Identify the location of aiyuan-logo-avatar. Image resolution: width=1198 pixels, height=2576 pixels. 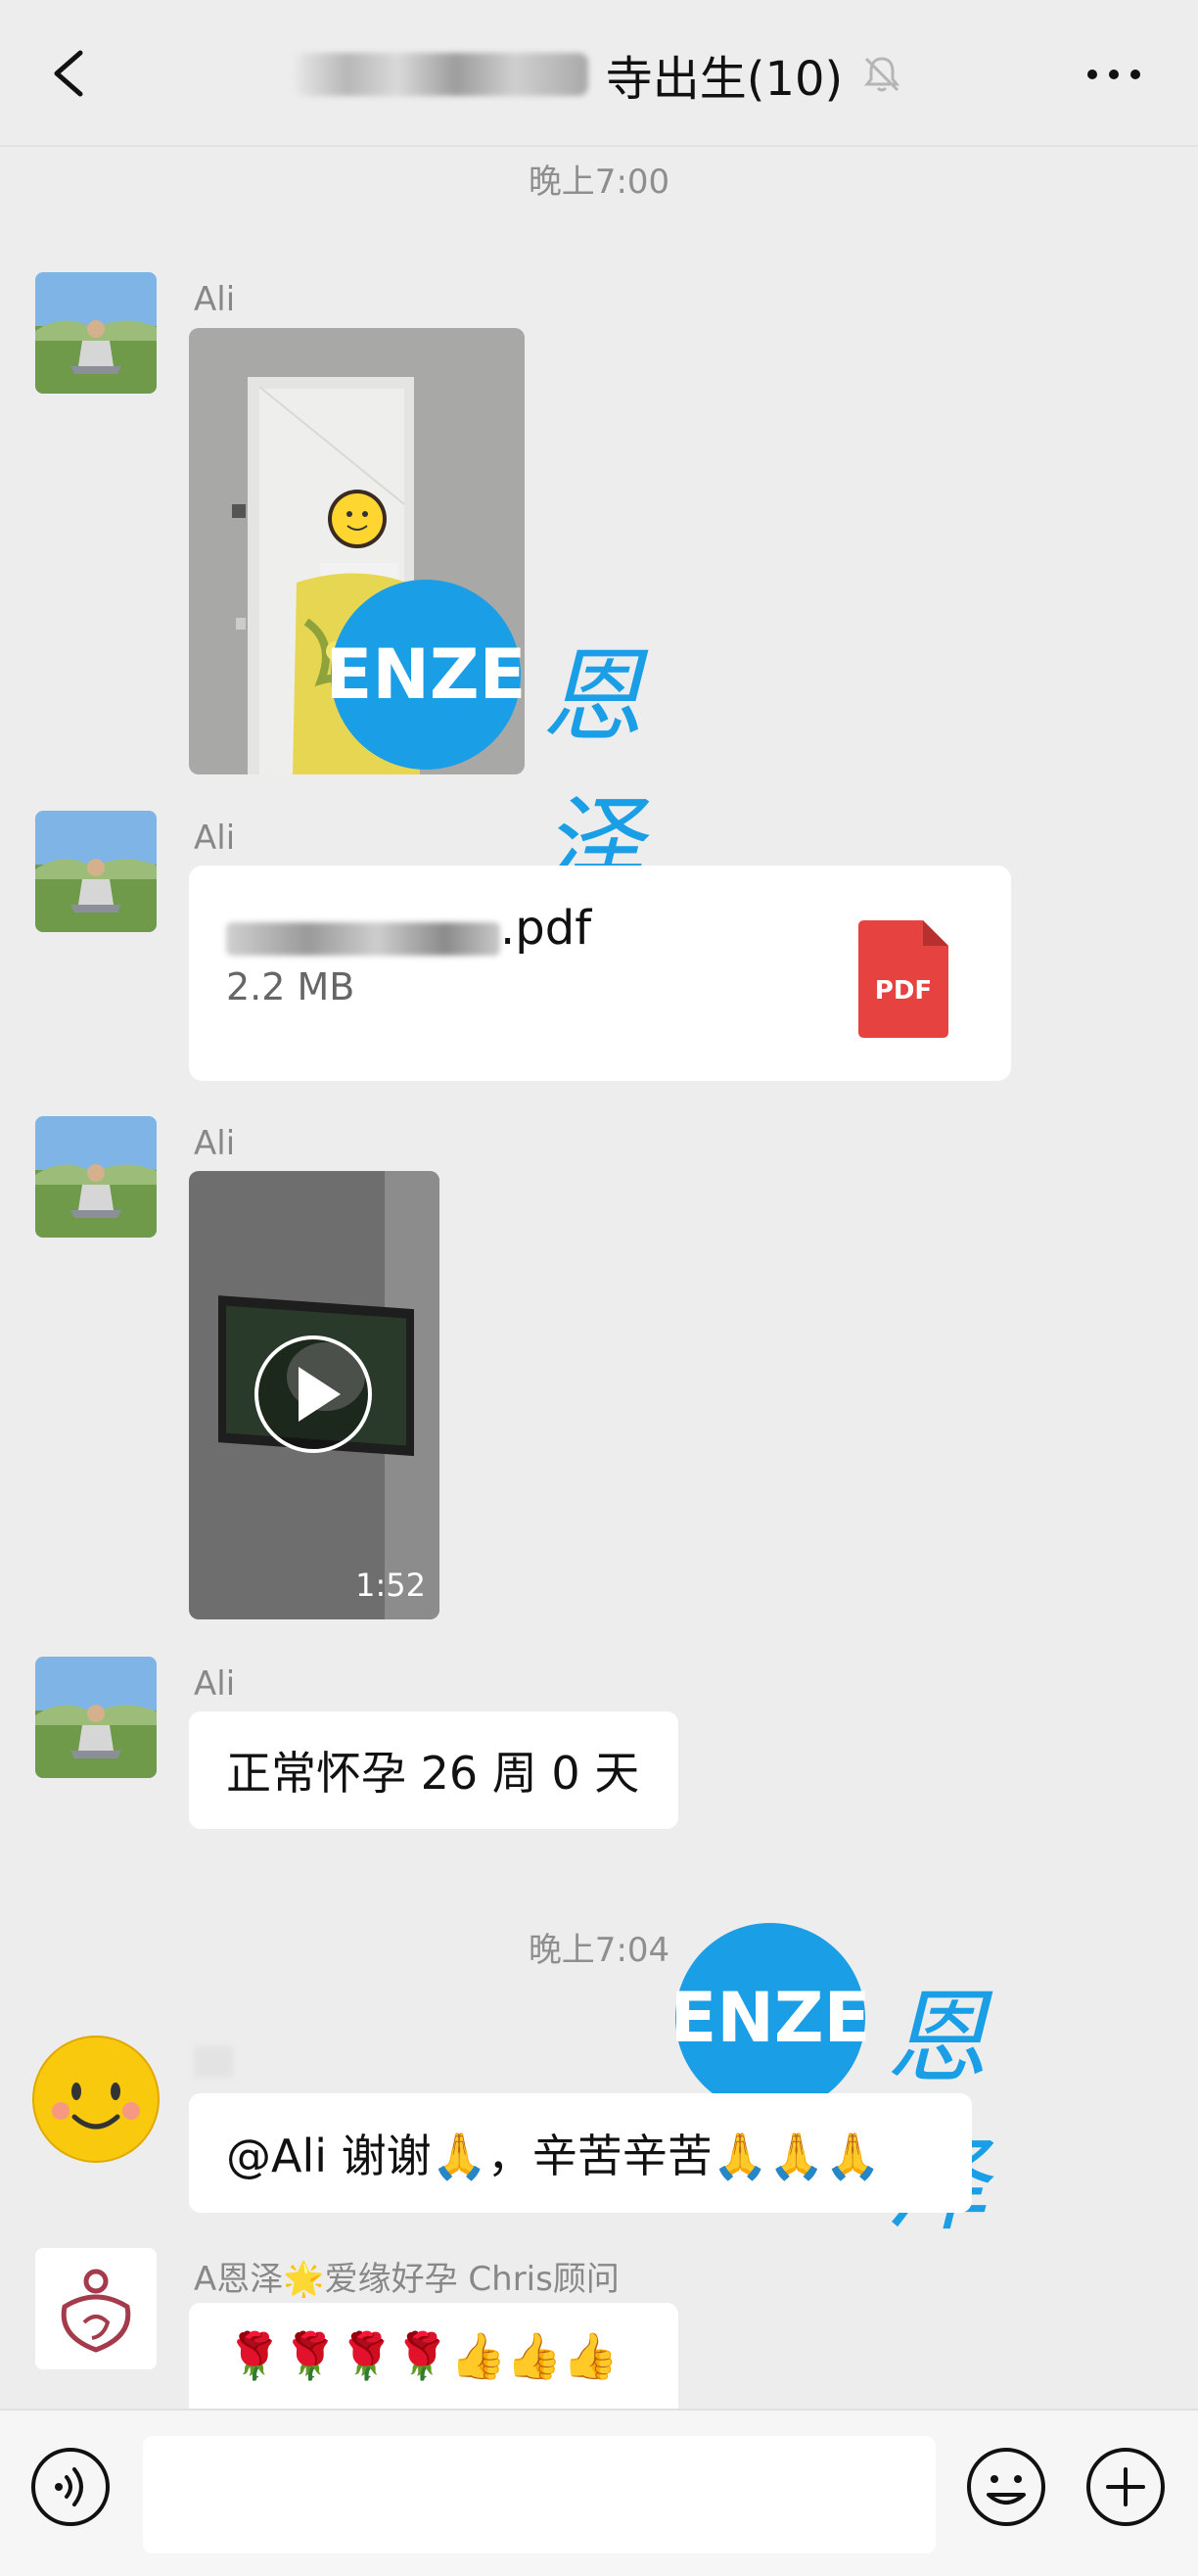
(96, 2308).